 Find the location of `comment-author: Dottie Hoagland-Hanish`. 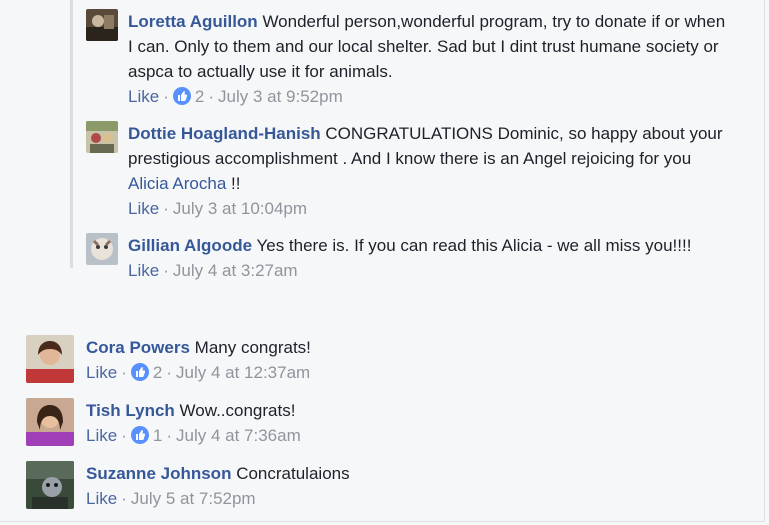

comment-author: Dottie Hoagland-Hanish is located at coordinates (224, 133).